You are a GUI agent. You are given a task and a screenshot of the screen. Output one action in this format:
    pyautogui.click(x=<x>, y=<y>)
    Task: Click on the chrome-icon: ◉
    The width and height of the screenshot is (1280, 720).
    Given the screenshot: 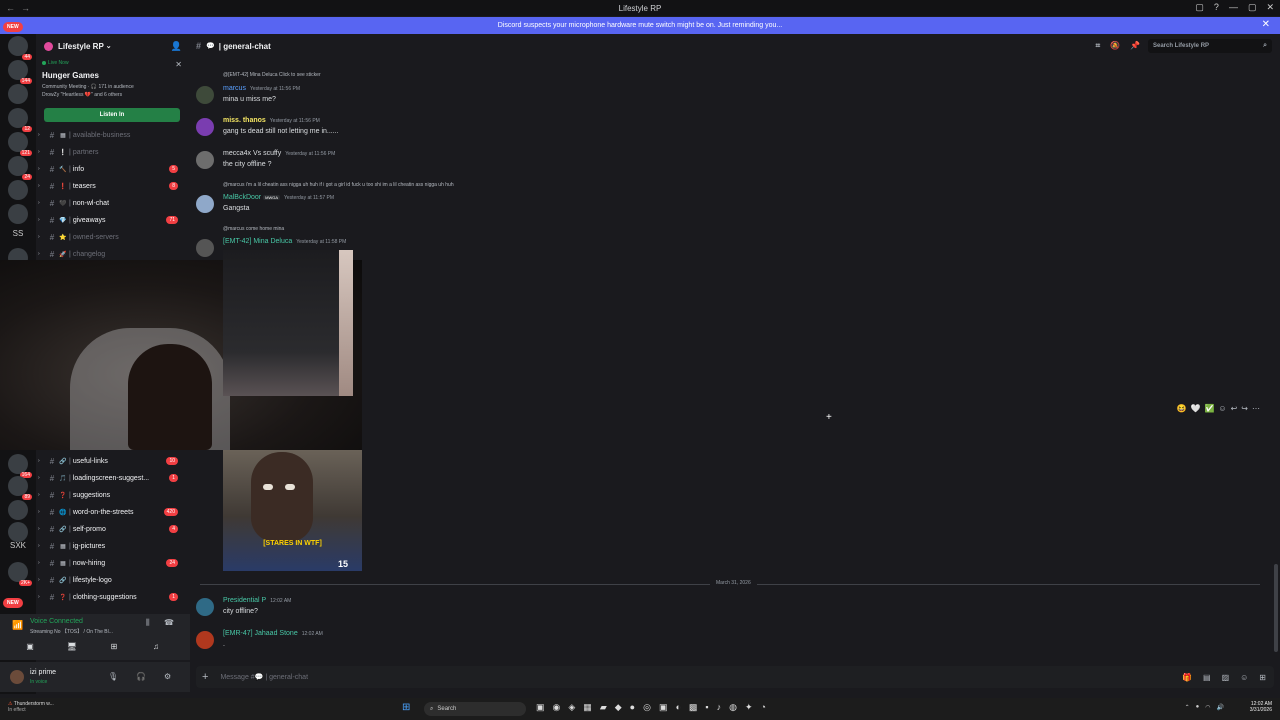 What is the action you would take?
    pyautogui.click(x=557, y=707)
    